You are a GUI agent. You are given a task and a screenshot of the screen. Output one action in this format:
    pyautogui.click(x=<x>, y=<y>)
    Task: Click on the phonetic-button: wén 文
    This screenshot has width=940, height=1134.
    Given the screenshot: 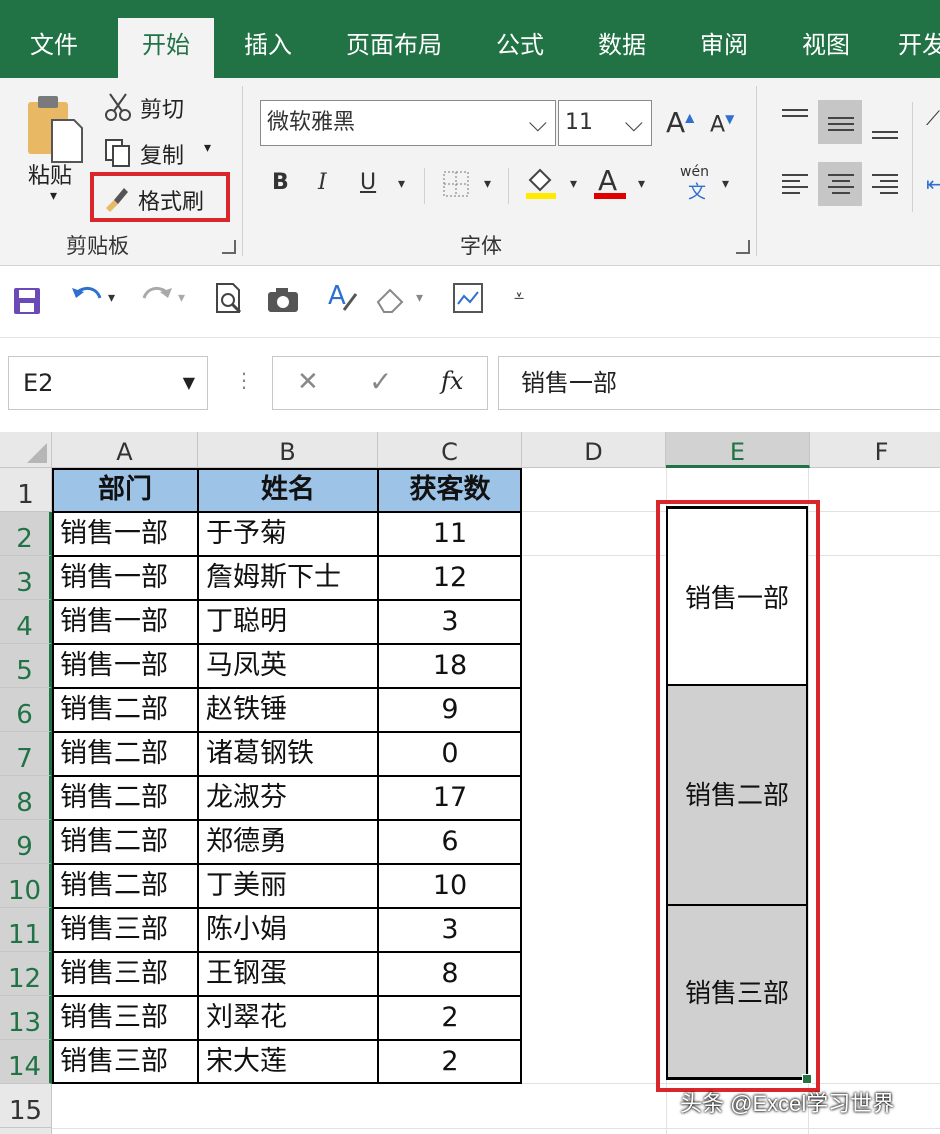 What is the action you would take?
    pyautogui.click(x=700, y=184)
    